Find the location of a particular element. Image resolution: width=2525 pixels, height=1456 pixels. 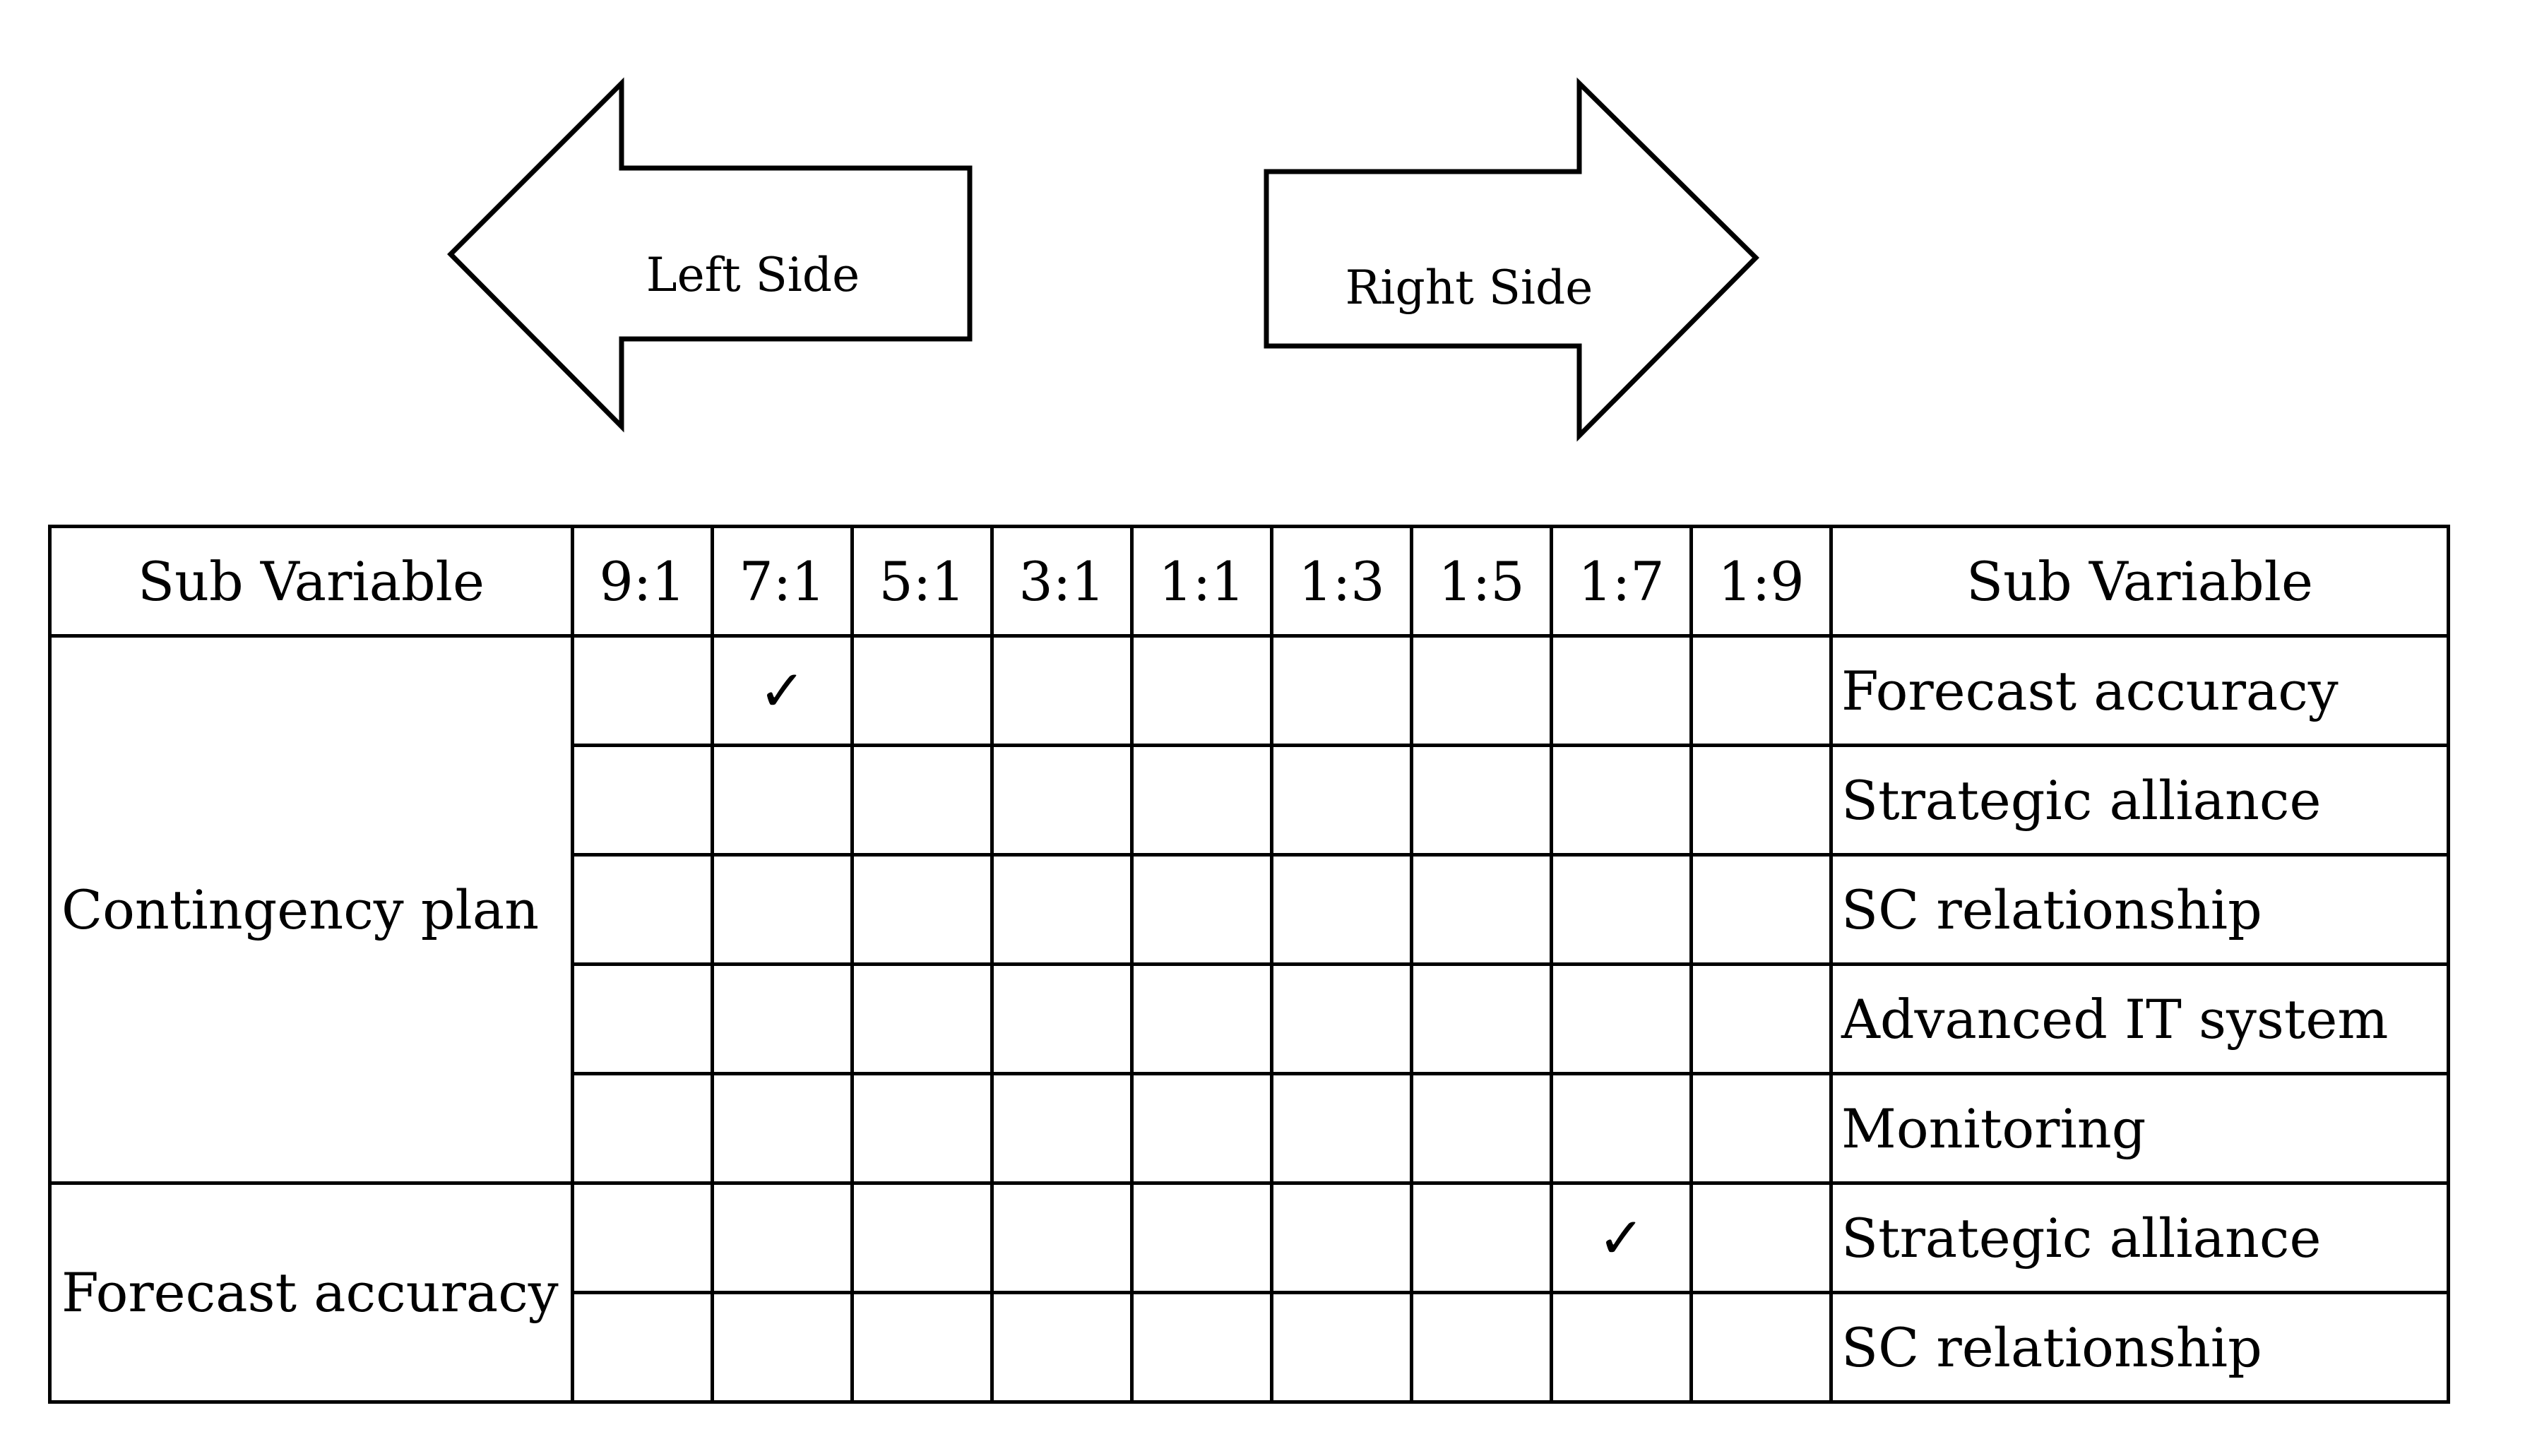

header-ratio-5-1: 5:1 is located at coordinates (922, 581).